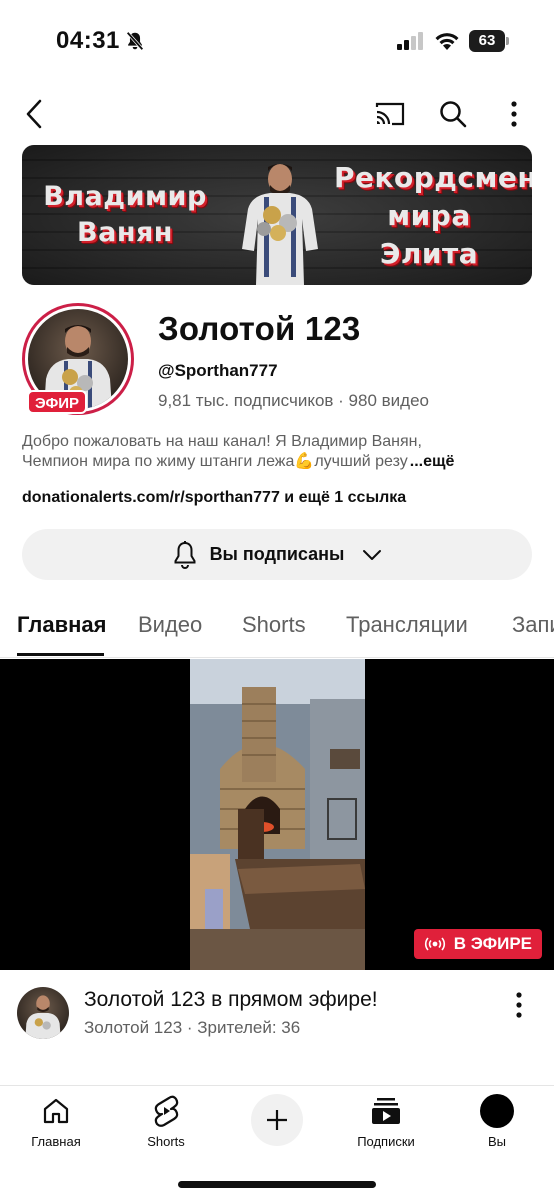 The height and width of the screenshot is (1200, 554). I want to click on tab-home: Главная, so click(61, 625).